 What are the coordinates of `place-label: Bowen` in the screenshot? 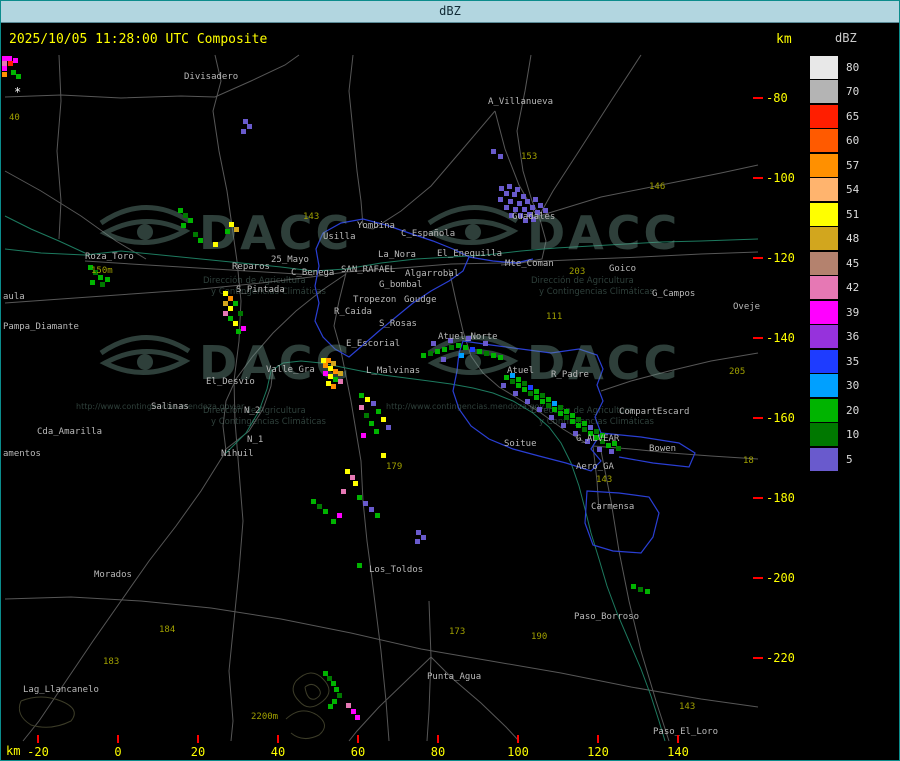 It's located at (662, 449).